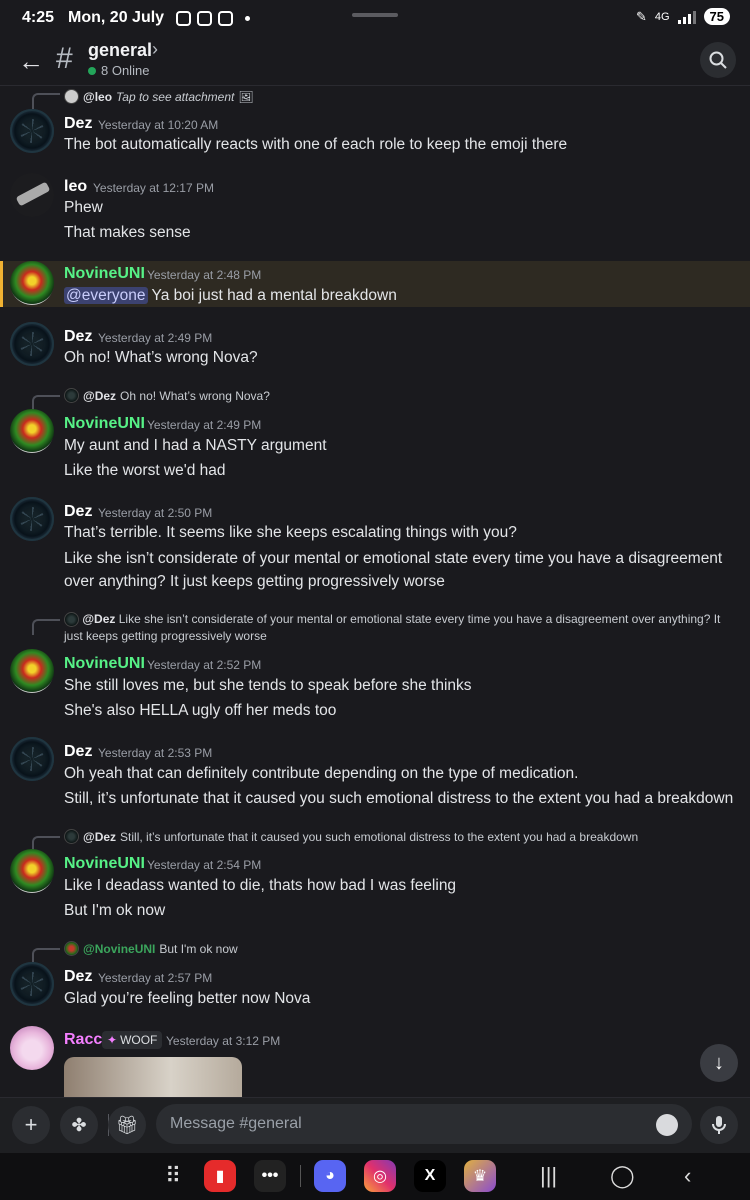 This screenshot has width=750, height=1200. Describe the element at coordinates (204, 865) in the screenshot. I see `message-timestamp: Yesterday at 2:54 PM` at that location.